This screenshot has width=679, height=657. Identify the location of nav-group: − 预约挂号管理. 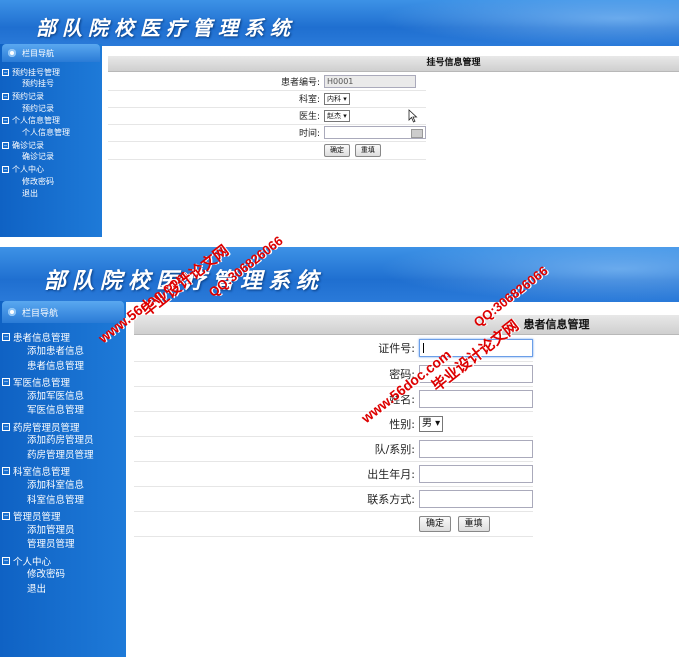
(51, 72).